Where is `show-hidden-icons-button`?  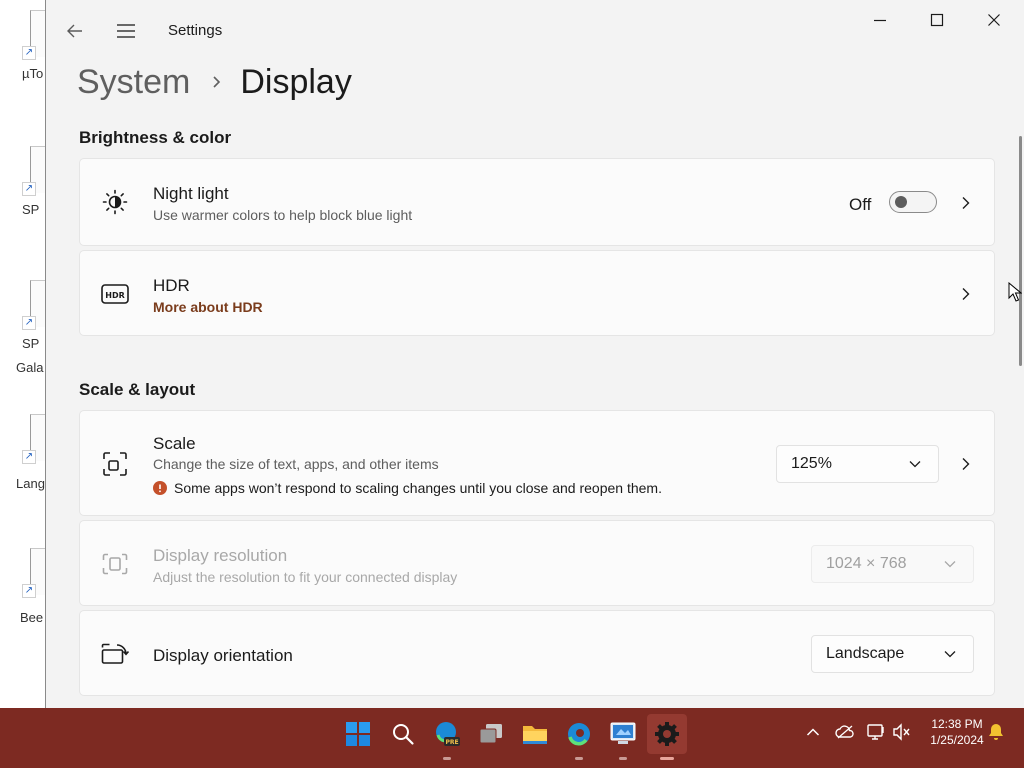
show-hidden-icons-button is located at coordinates (813, 732).